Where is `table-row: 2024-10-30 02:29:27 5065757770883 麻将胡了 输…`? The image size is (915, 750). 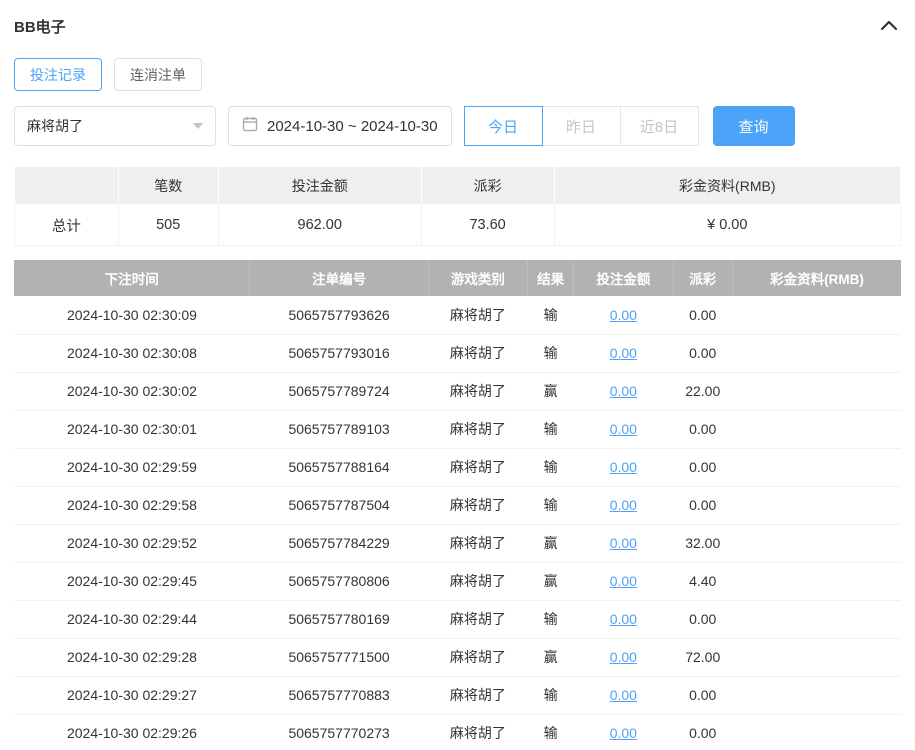 table-row: 2024-10-30 02:29:27 5065757770883 麻将胡了 输… is located at coordinates (457, 695).